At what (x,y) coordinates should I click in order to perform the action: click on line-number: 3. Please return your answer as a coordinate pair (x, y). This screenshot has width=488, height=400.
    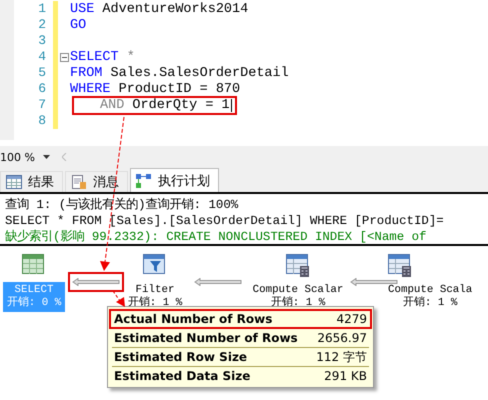
    Looking at the image, I should click on (36, 41).